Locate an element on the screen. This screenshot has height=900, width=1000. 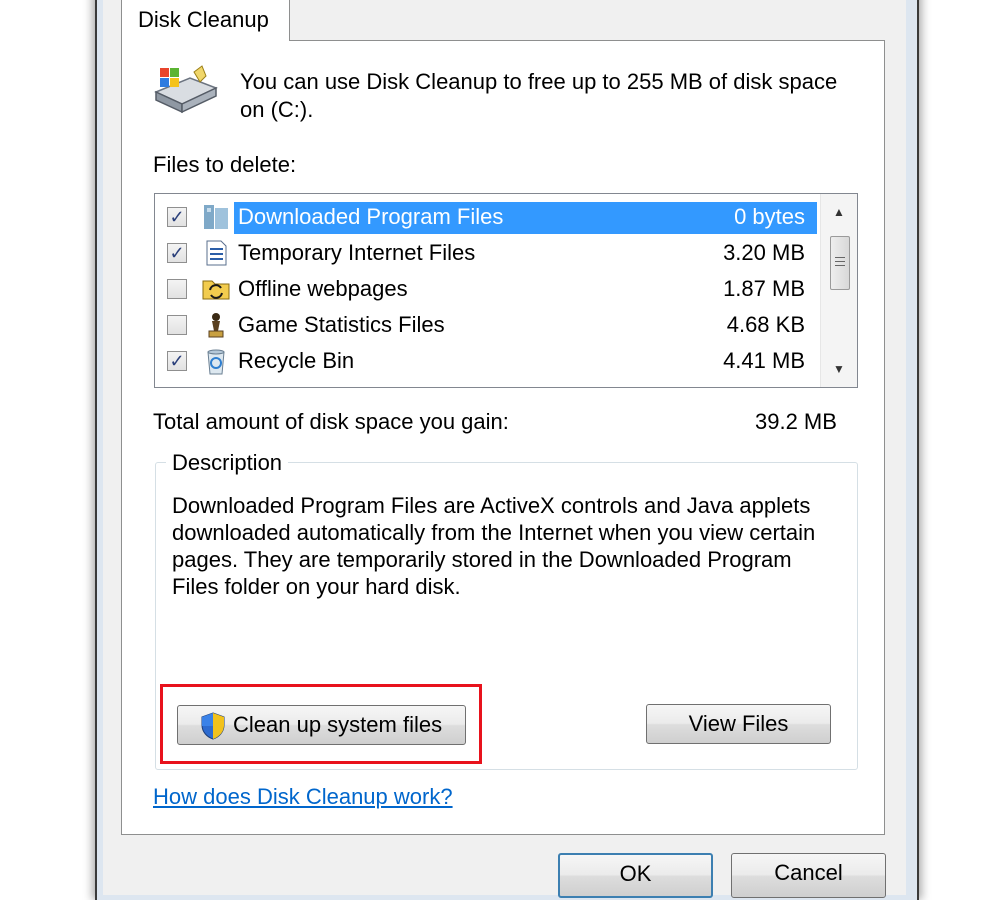
tab-disk-cleanup: Disk Cleanup is located at coordinates (205, 20).